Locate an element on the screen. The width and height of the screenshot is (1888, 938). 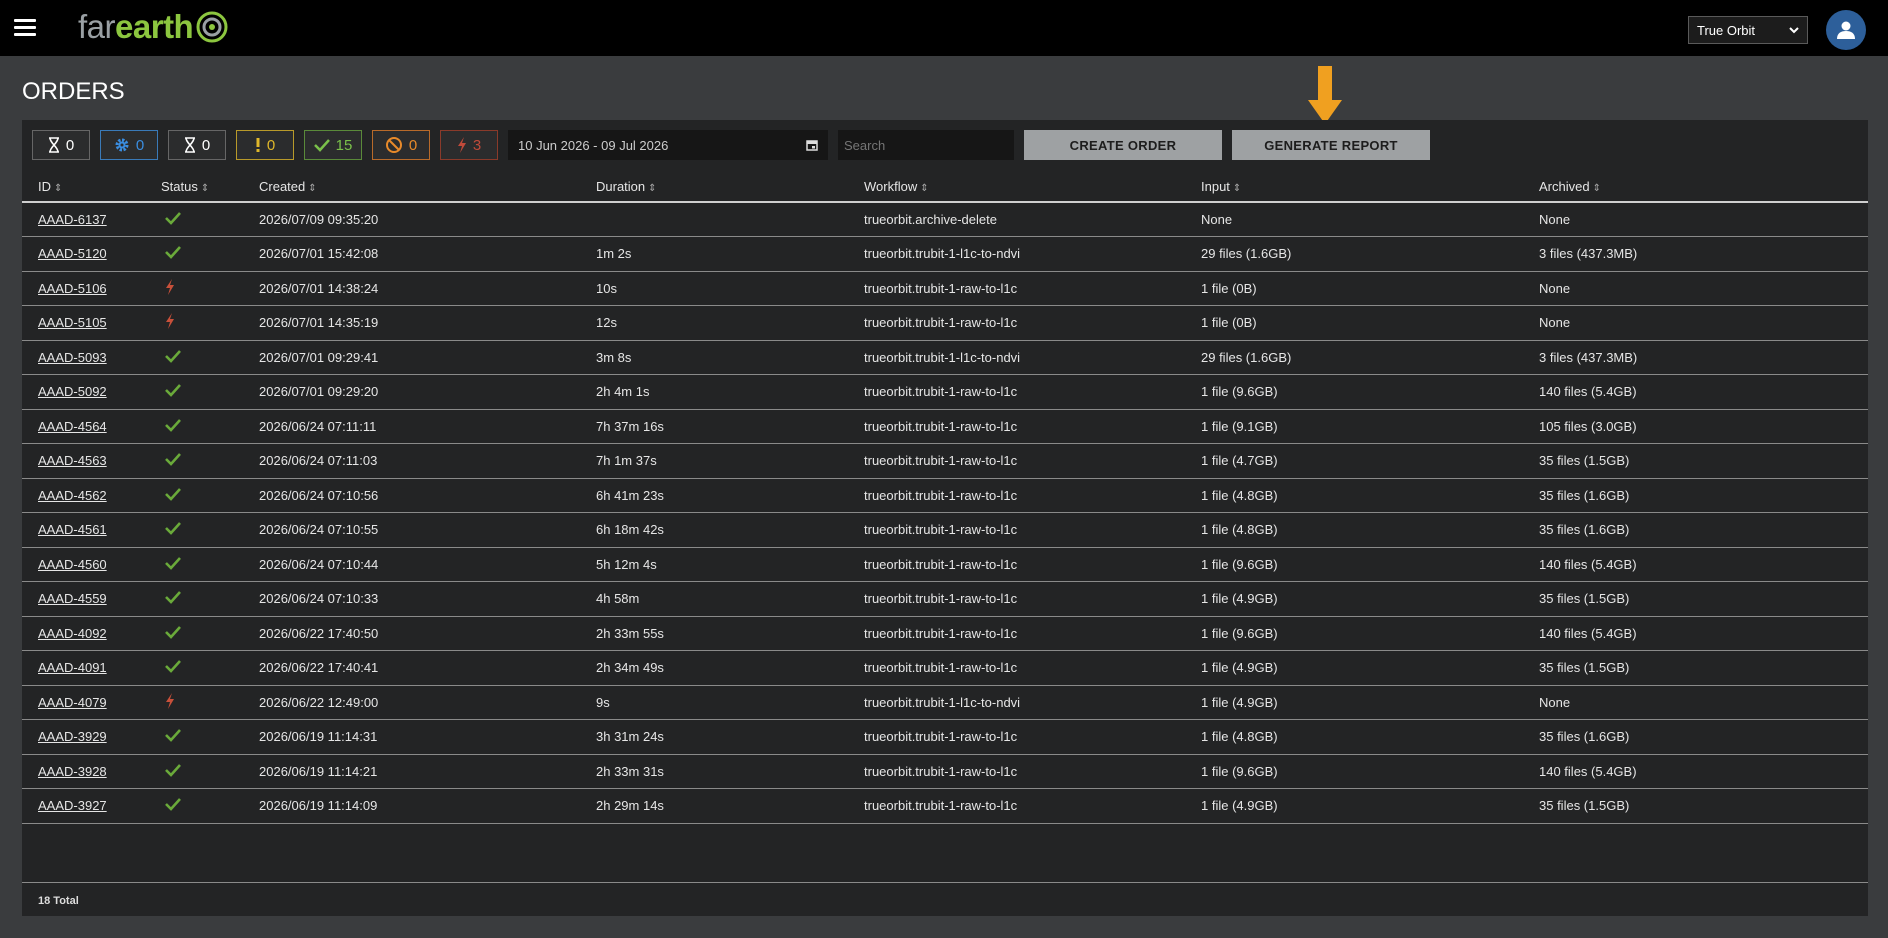
order-id-link: AAAD-3928 is located at coordinates (72, 771).